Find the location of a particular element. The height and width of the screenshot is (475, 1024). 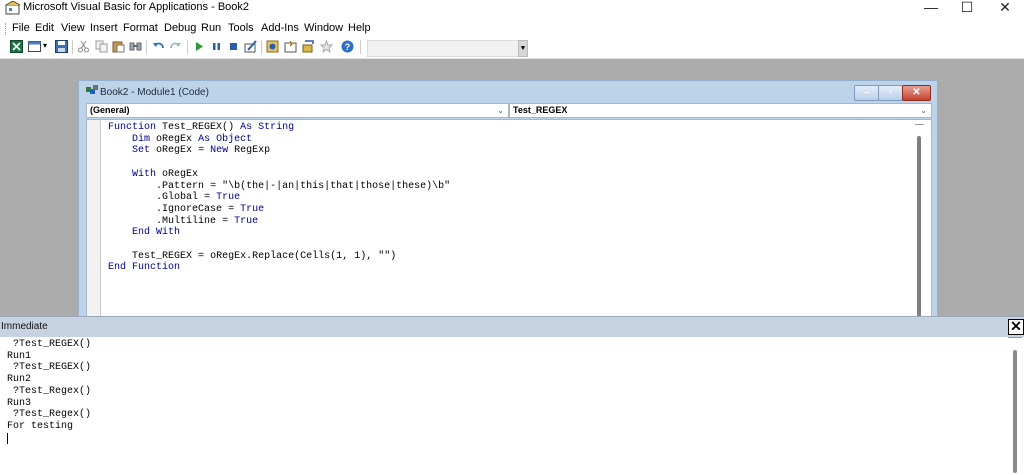

insert-userform-icon is located at coordinates (34, 46).